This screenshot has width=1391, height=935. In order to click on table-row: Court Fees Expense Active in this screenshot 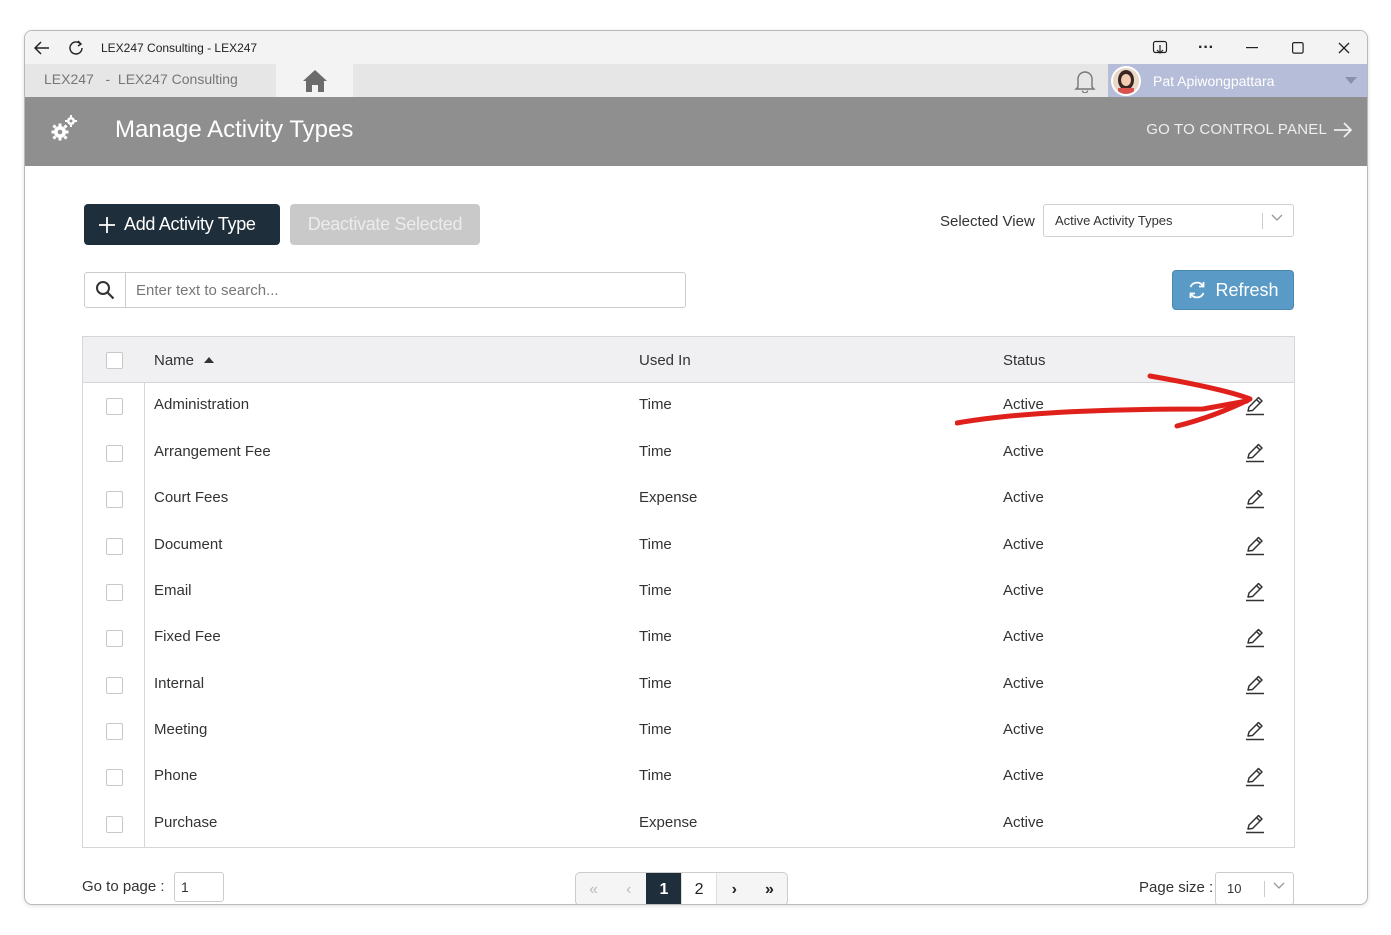, I will do `click(688, 499)`.